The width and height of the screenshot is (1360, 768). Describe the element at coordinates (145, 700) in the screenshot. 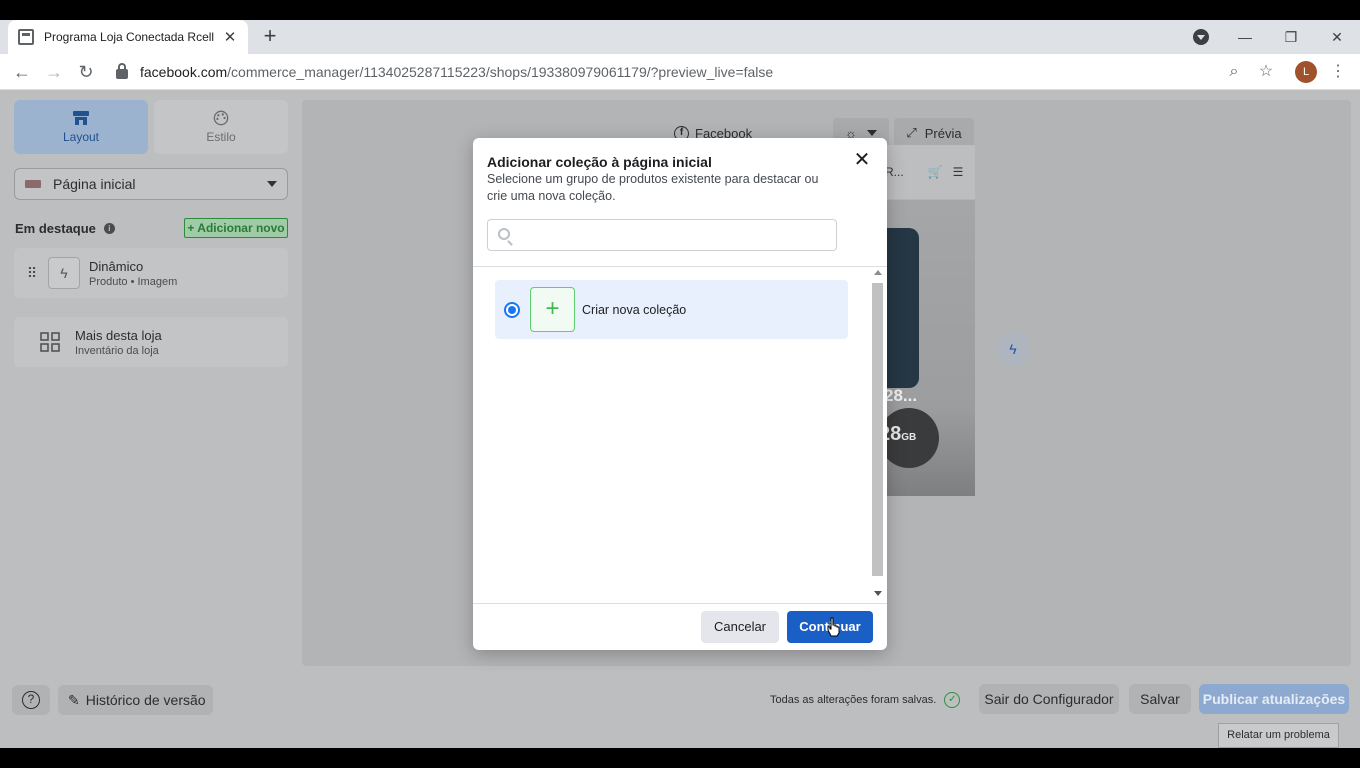

I see `version-history-label: Histórico de versão` at that location.